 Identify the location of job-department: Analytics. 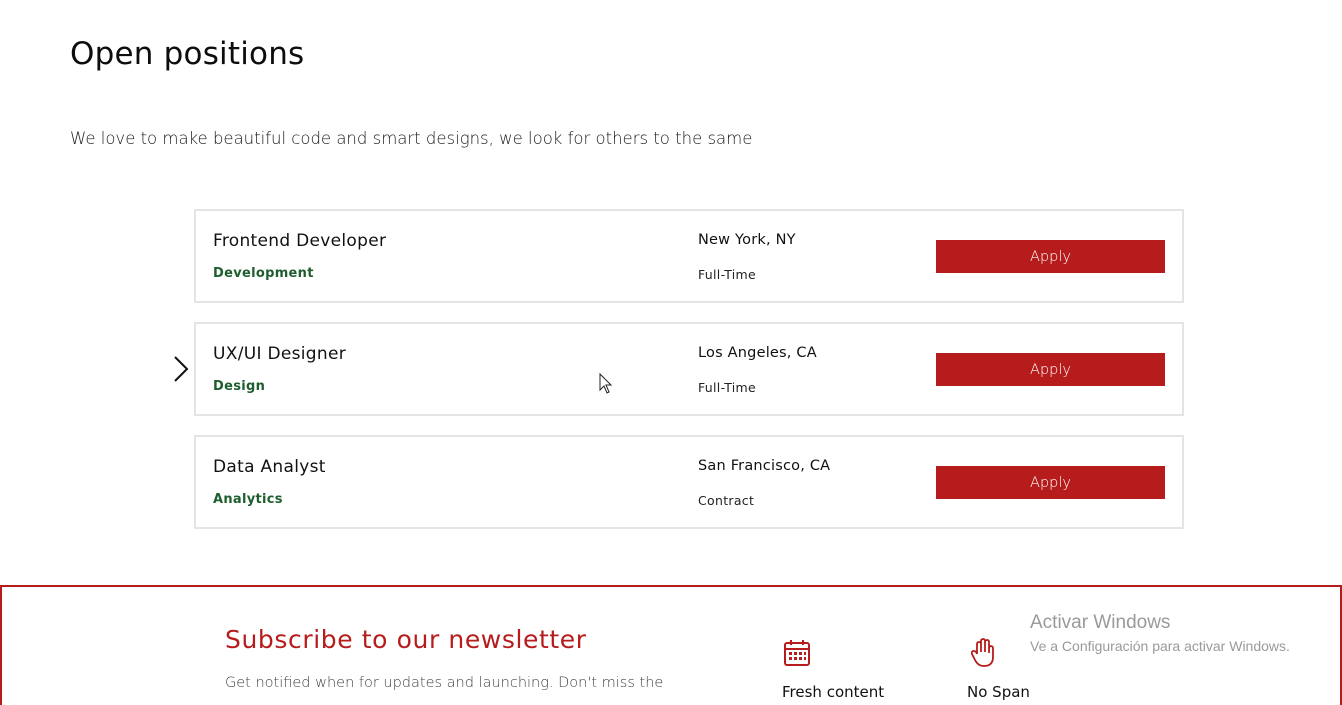
(248, 499).